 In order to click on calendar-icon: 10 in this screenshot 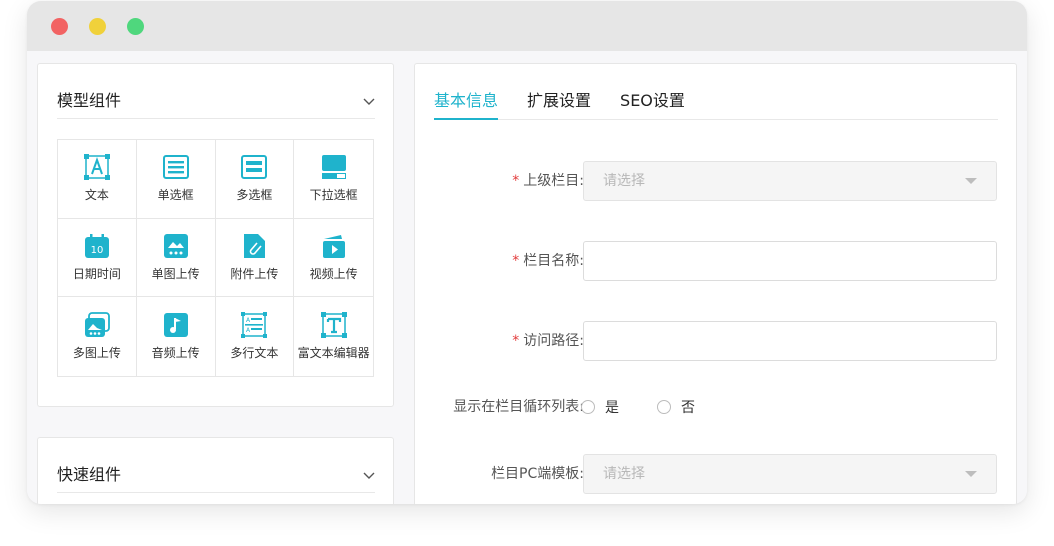, I will do `click(96, 245)`.